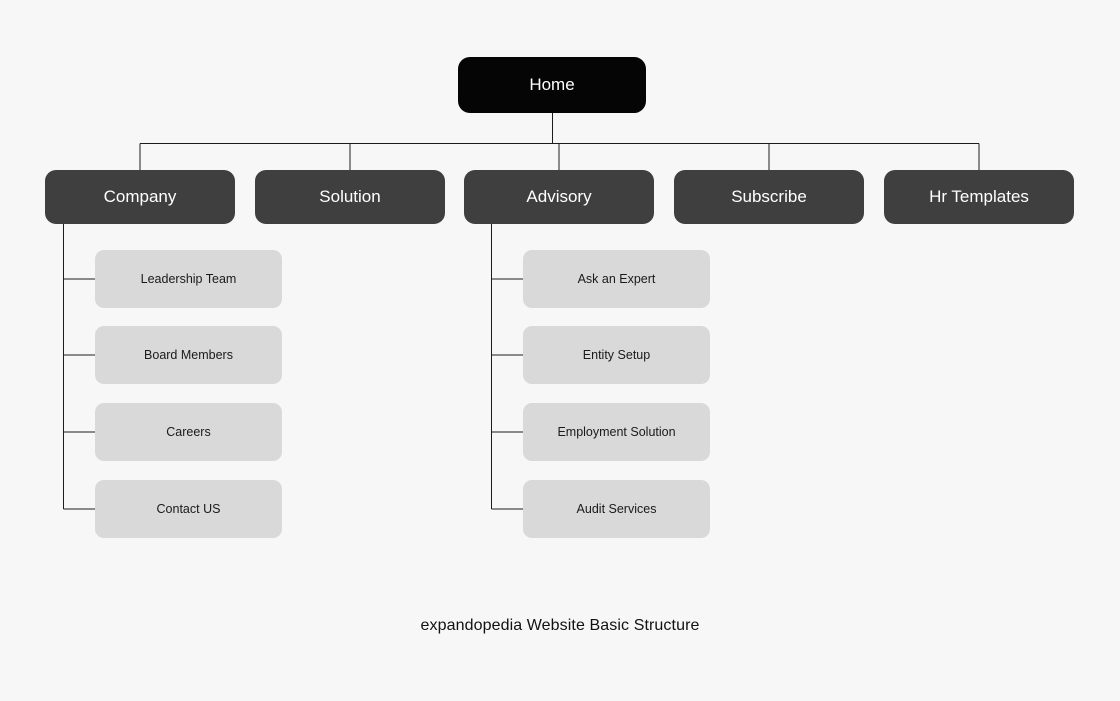 The width and height of the screenshot is (1120, 701). I want to click on node-employment-solution: Employment Solution, so click(616, 432).